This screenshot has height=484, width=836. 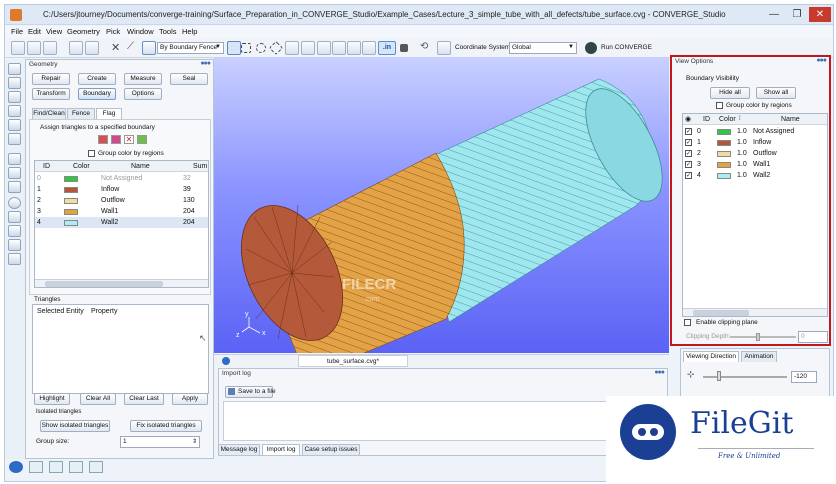 I want to click on menu-geometry: Geometry, so click(x=83, y=31).